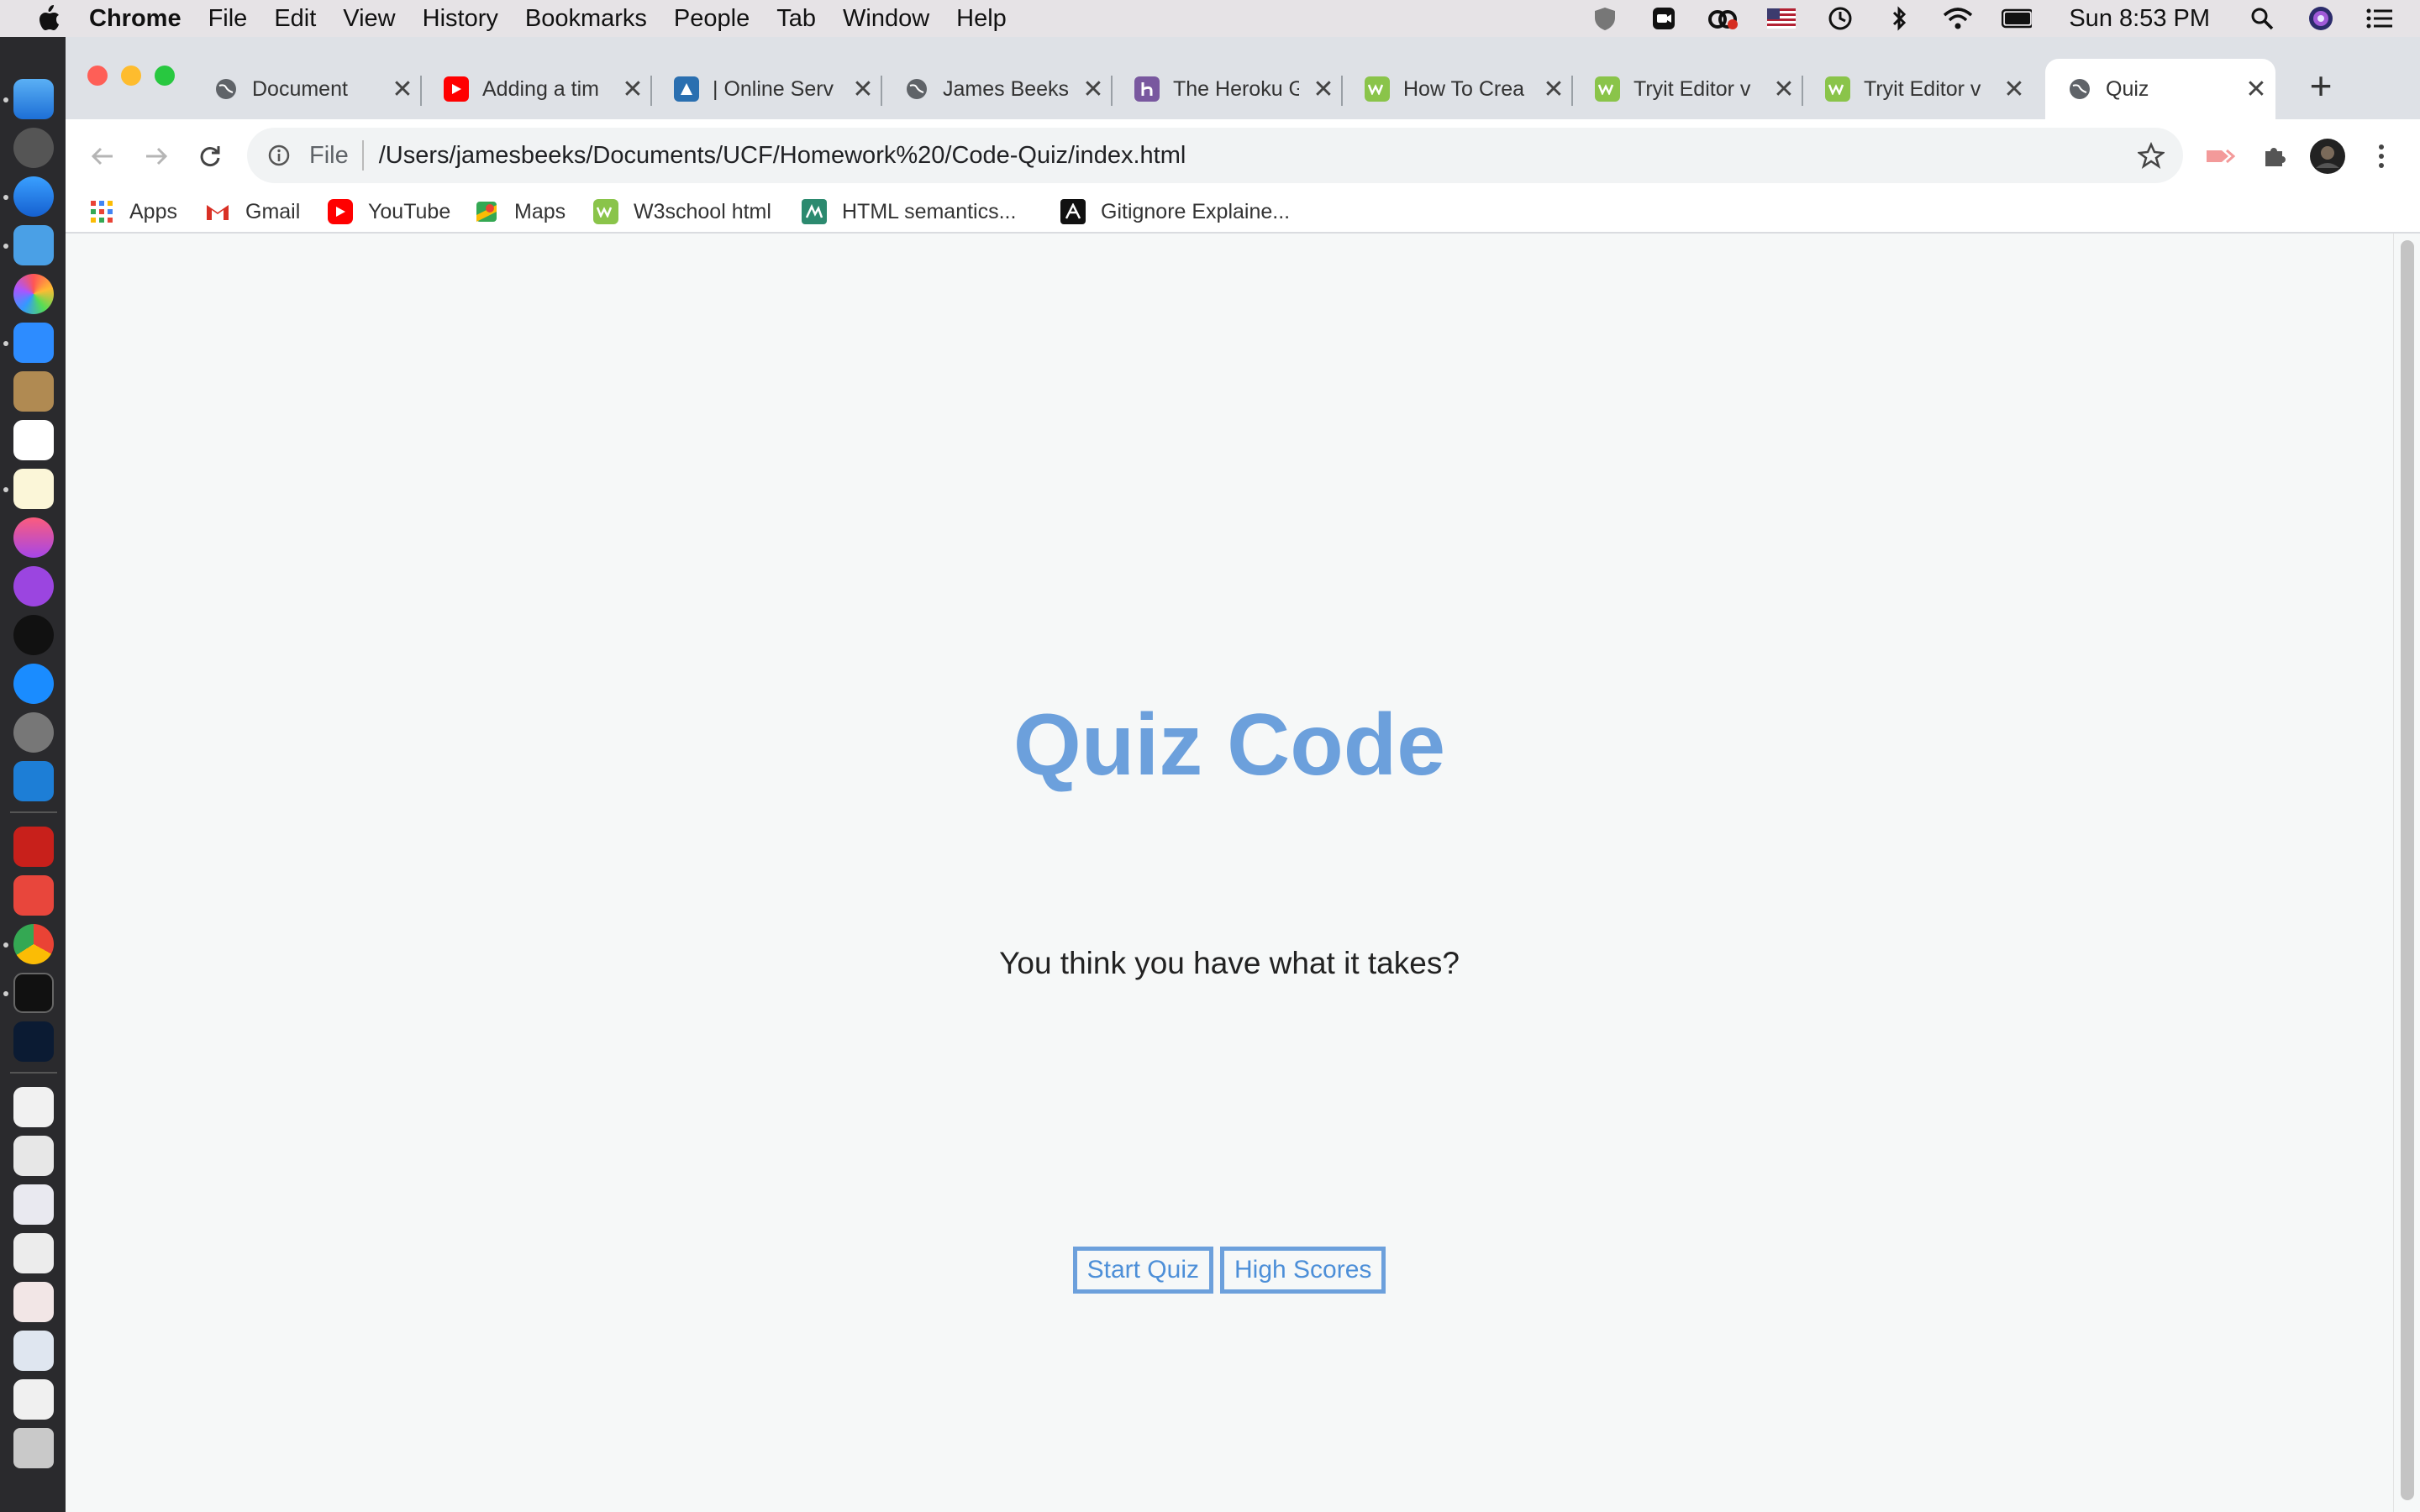 The height and width of the screenshot is (1512, 2420). What do you see at coordinates (34, 1399) in the screenshot?
I see `documents-stack-icon` at bounding box center [34, 1399].